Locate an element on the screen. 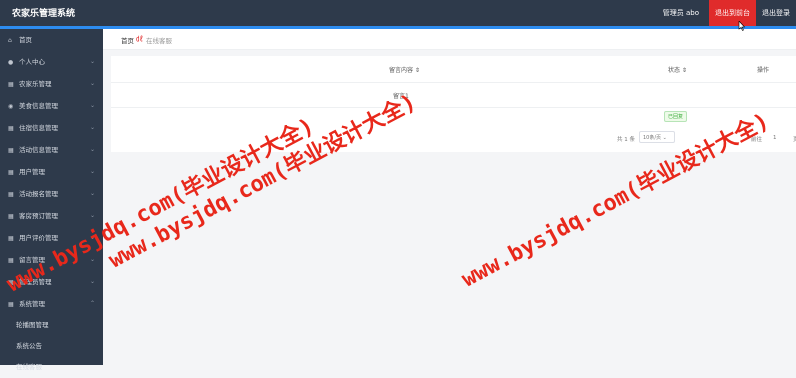 This screenshot has height=378, width=796. table-row: 留言1 is located at coordinates (453, 95).